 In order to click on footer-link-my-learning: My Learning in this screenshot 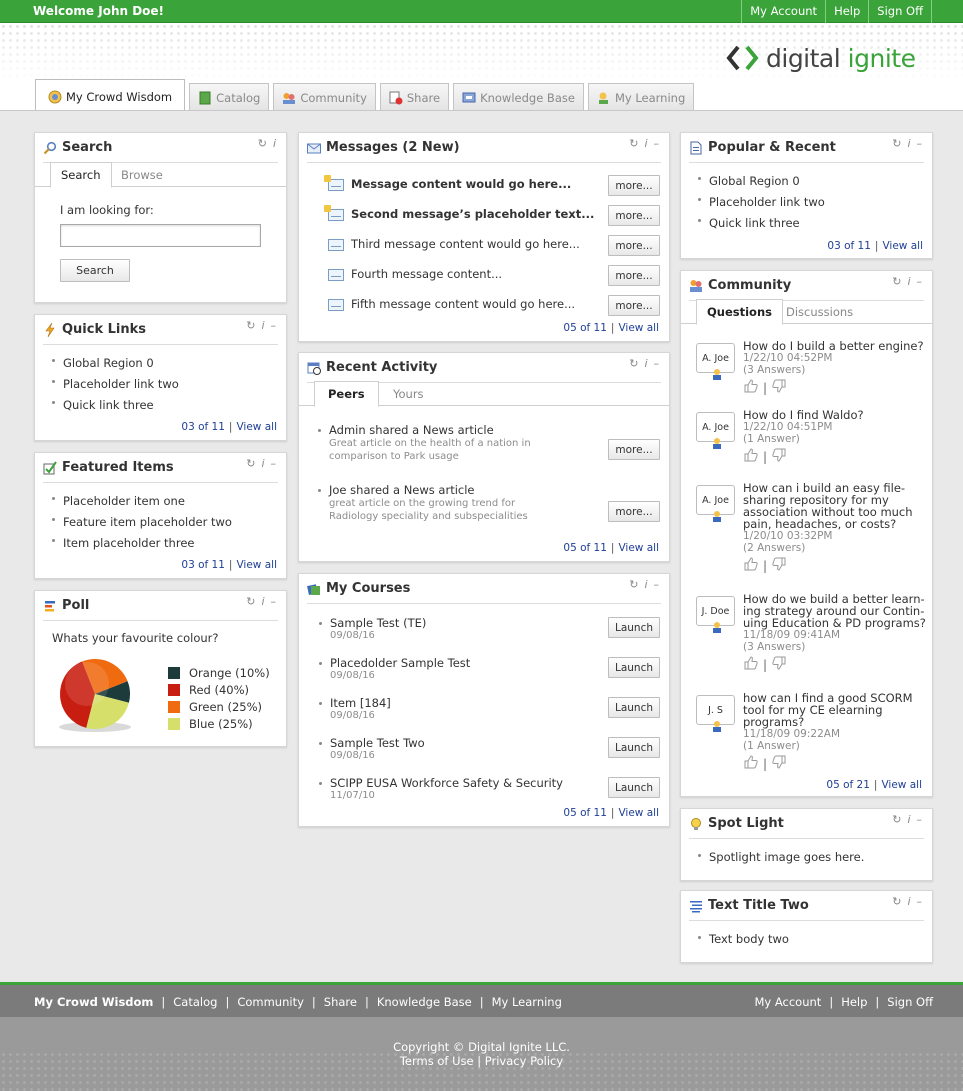, I will do `click(527, 1002)`.